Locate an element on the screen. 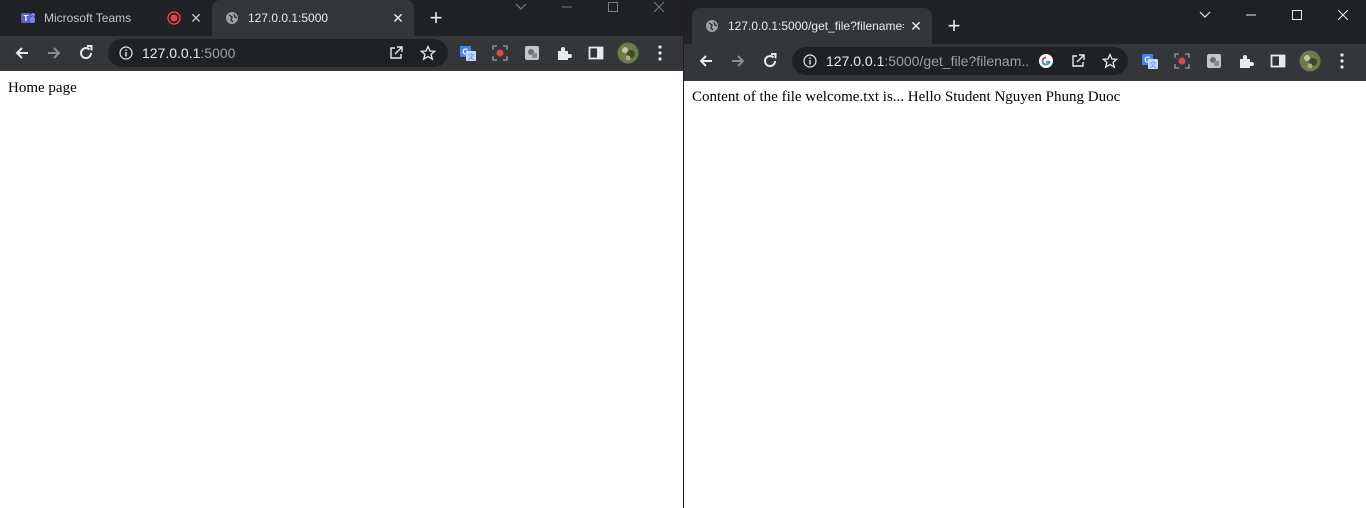  tab-microsoft-teams: T Microsoft Teams ✕ is located at coordinates (110, 18).